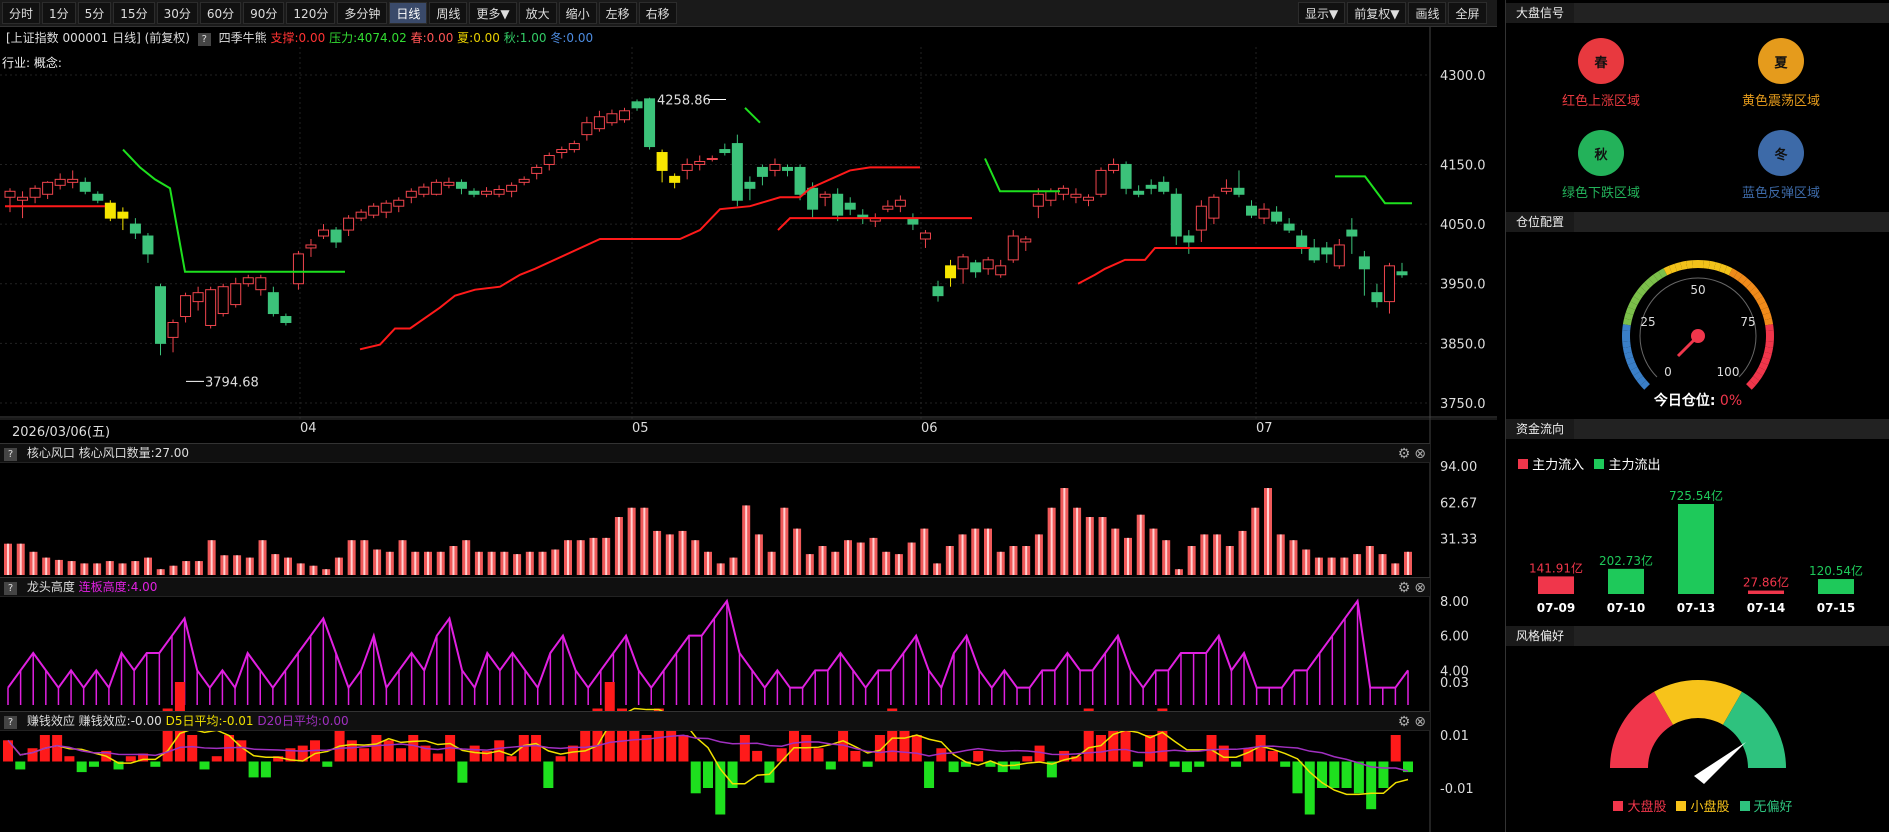 The image size is (1889, 832). I want to click on flow-value: 141.91亿, so click(1556, 567).